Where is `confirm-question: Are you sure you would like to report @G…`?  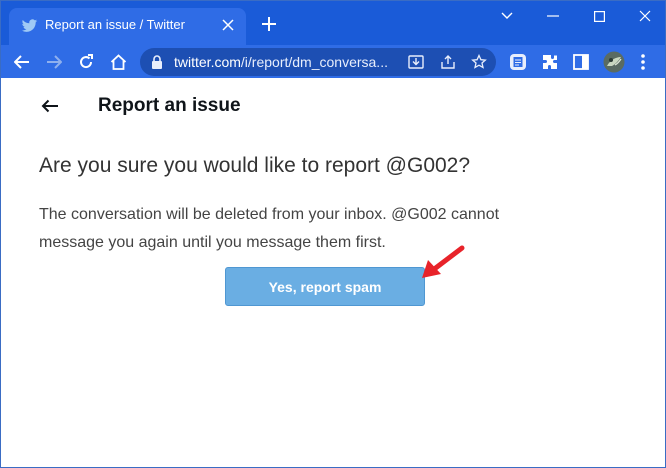 confirm-question: Are you sure you would like to report @G… is located at coordinates (255, 165).